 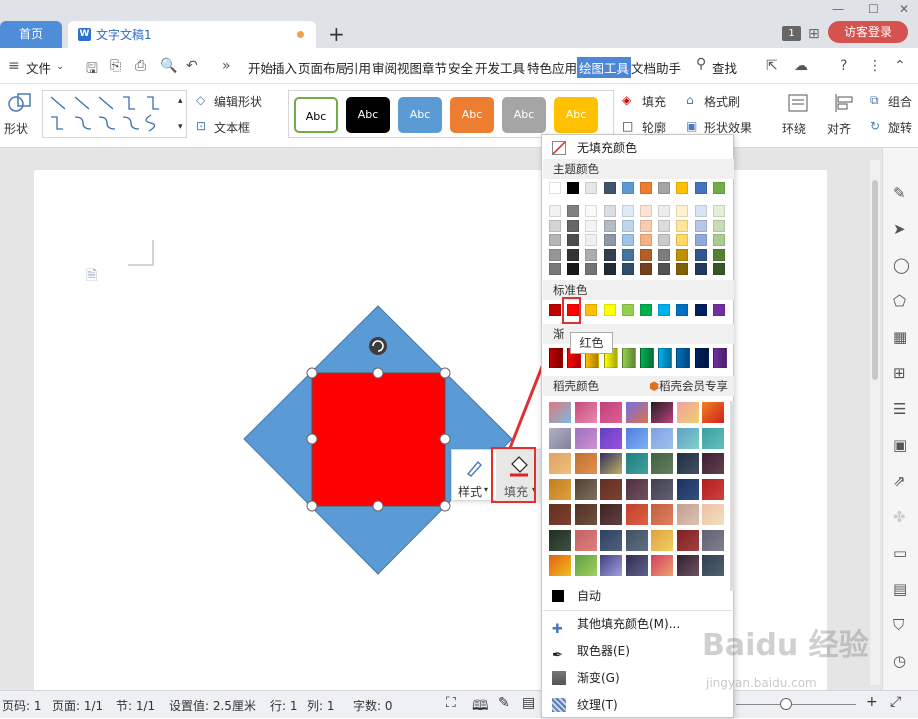 What do you see at coordinates (316, 115) in the screenshot?
I see `style-swatch-white: Abc` at bounding box center [316, 115].